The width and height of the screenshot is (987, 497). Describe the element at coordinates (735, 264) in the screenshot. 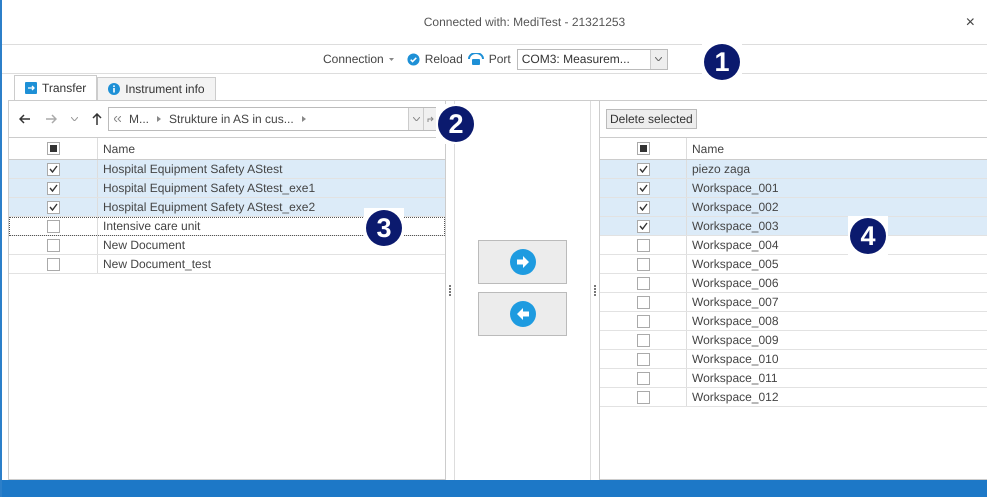

I see `workspace-name: Workspace_005` at that location.